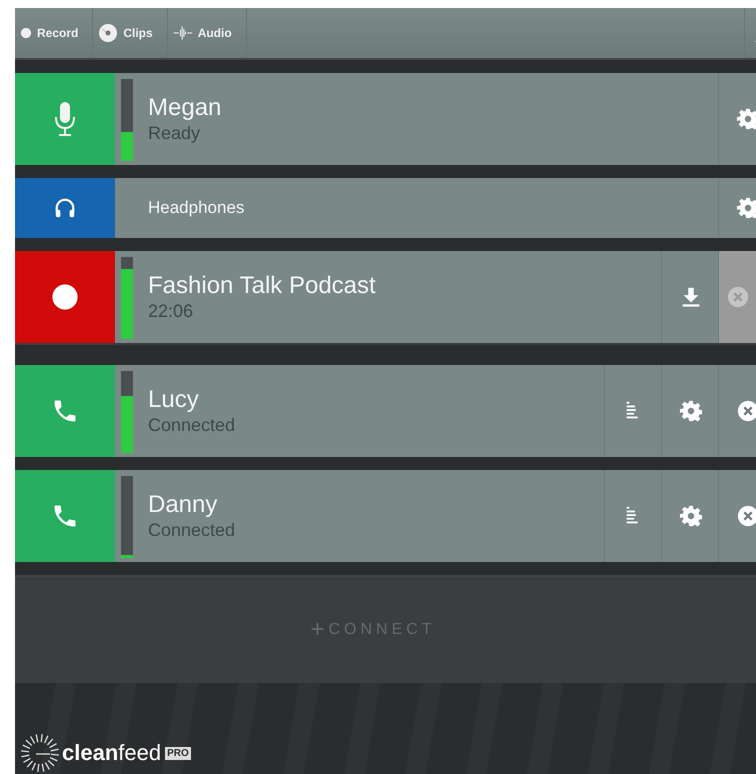  Describe the element at coordinates (174, 400) in the screenshot. I see `channel-name: Lucy` at that location.